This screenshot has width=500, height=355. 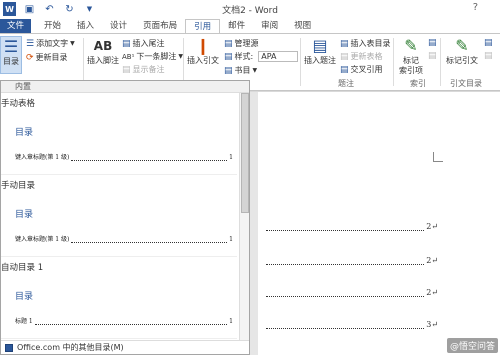 I want to click on mark-citation-icon: ✎, so click(x=462, y=45).